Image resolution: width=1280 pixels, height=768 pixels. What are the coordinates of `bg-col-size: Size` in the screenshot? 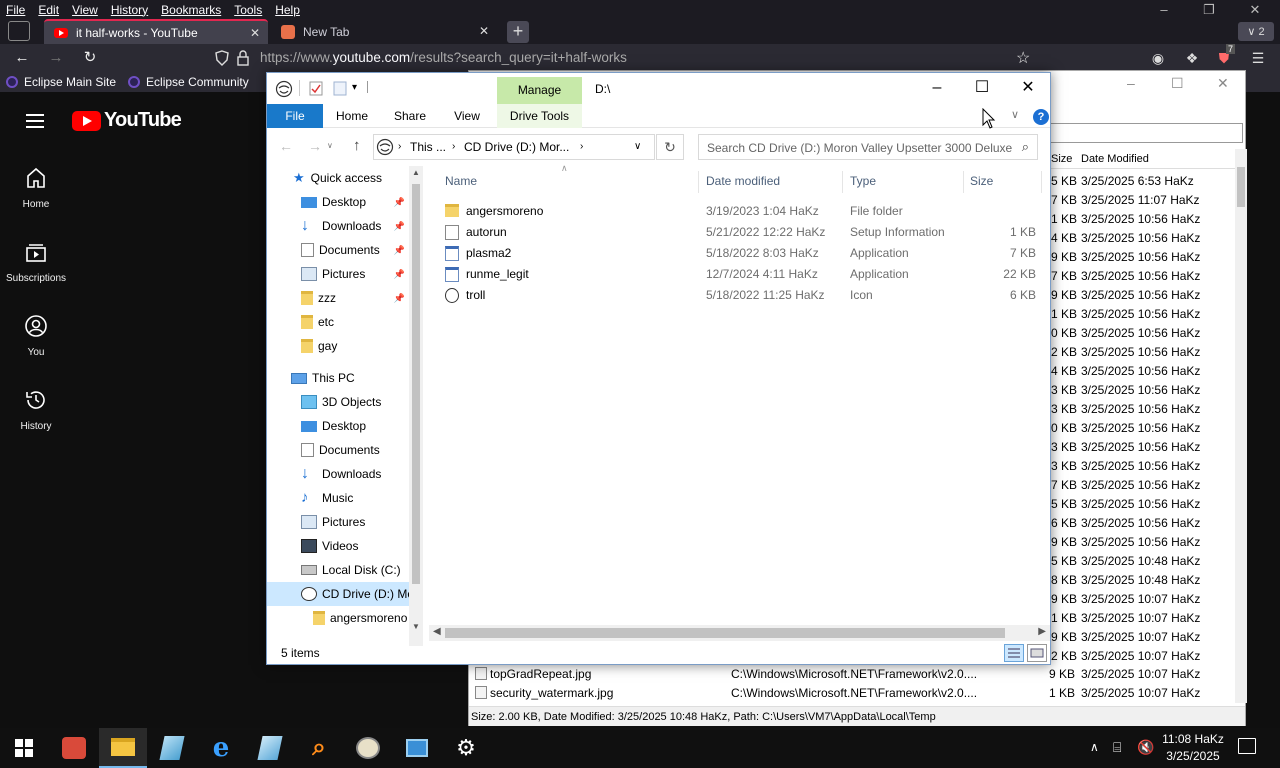 It's located at (1061, 159).